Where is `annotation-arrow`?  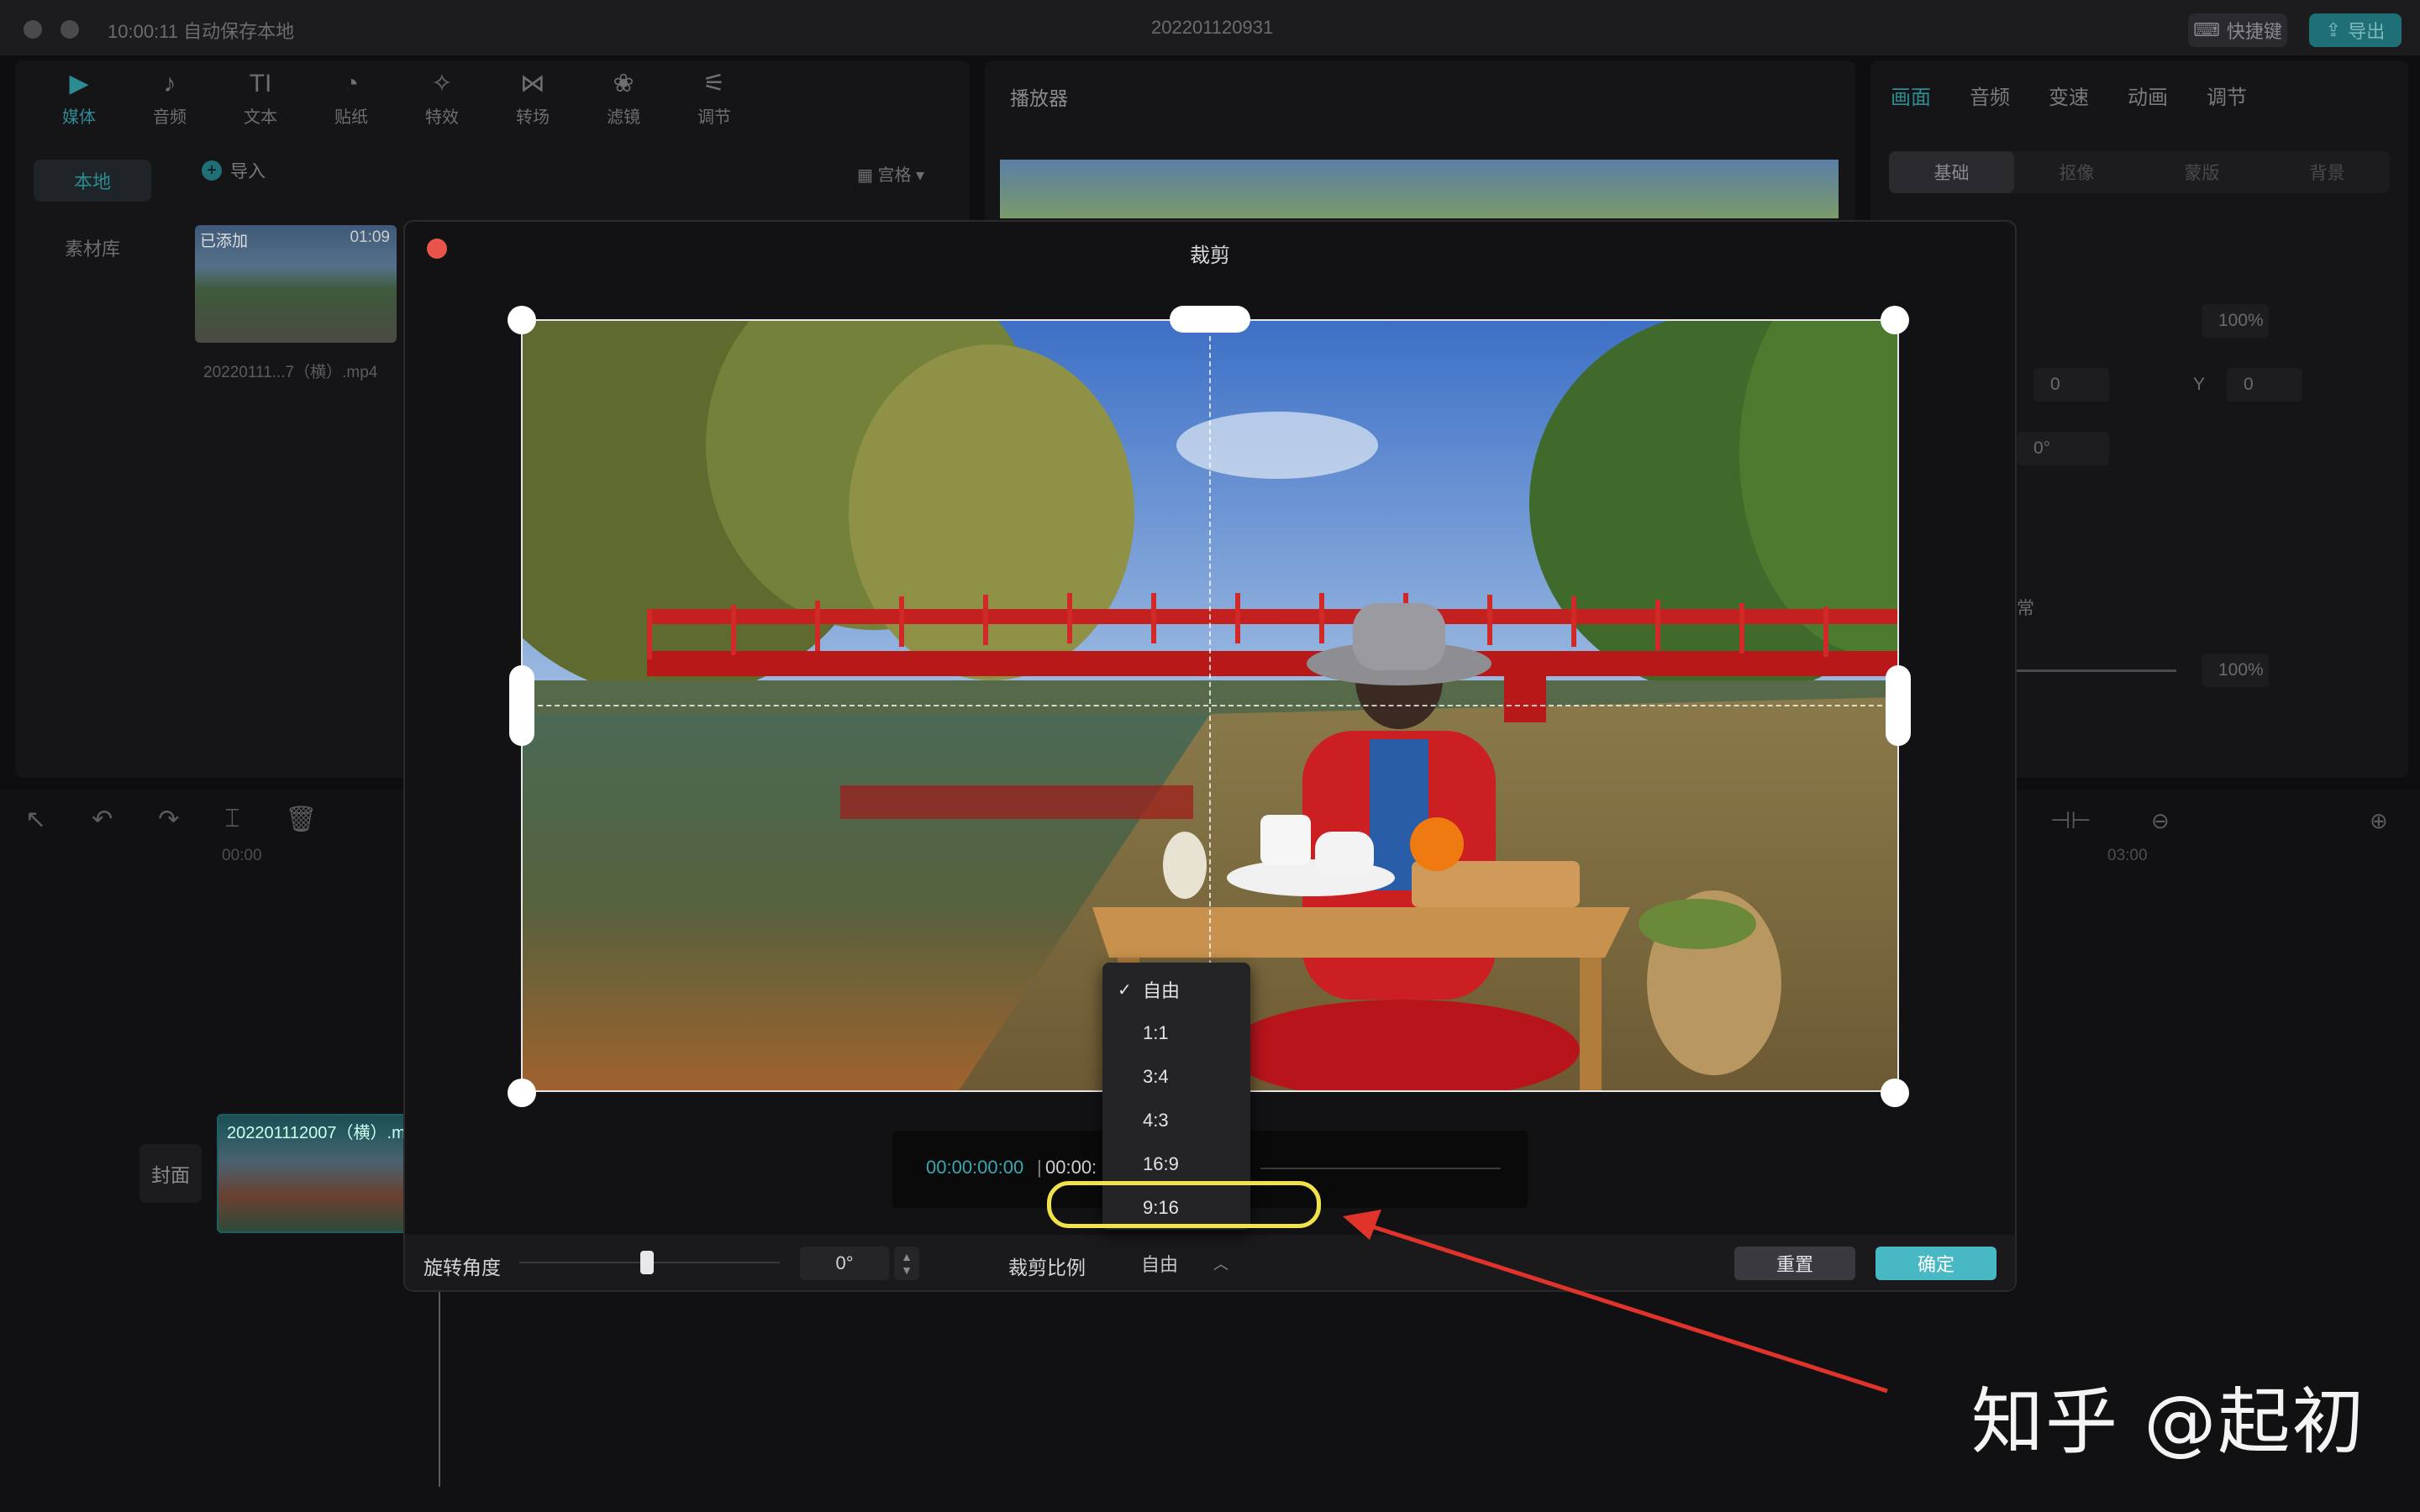 annotation-arrow is located at coordinates (1616, 1302).